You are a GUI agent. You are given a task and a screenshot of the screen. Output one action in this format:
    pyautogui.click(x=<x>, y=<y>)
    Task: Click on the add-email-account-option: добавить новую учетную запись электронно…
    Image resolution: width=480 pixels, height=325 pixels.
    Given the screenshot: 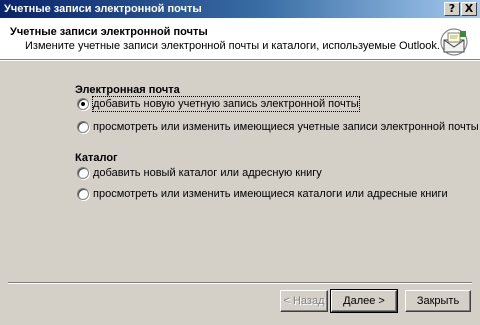 What is the action you would take?
    pyautogui.click(x=218, y=104)
    